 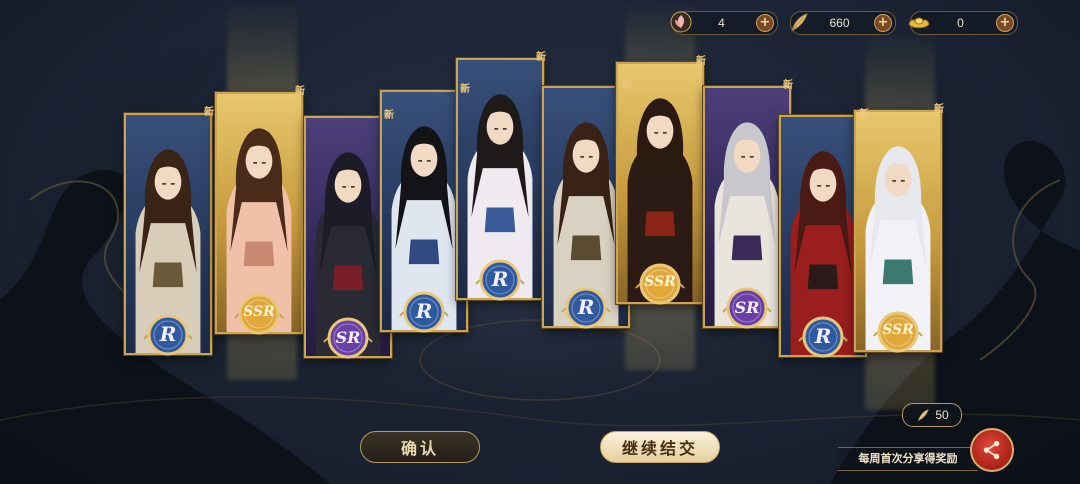 What do you see at coordinates (883, 23) in the screenshot?
I see `add-feather-button: +` at bounding box center [883, 23].